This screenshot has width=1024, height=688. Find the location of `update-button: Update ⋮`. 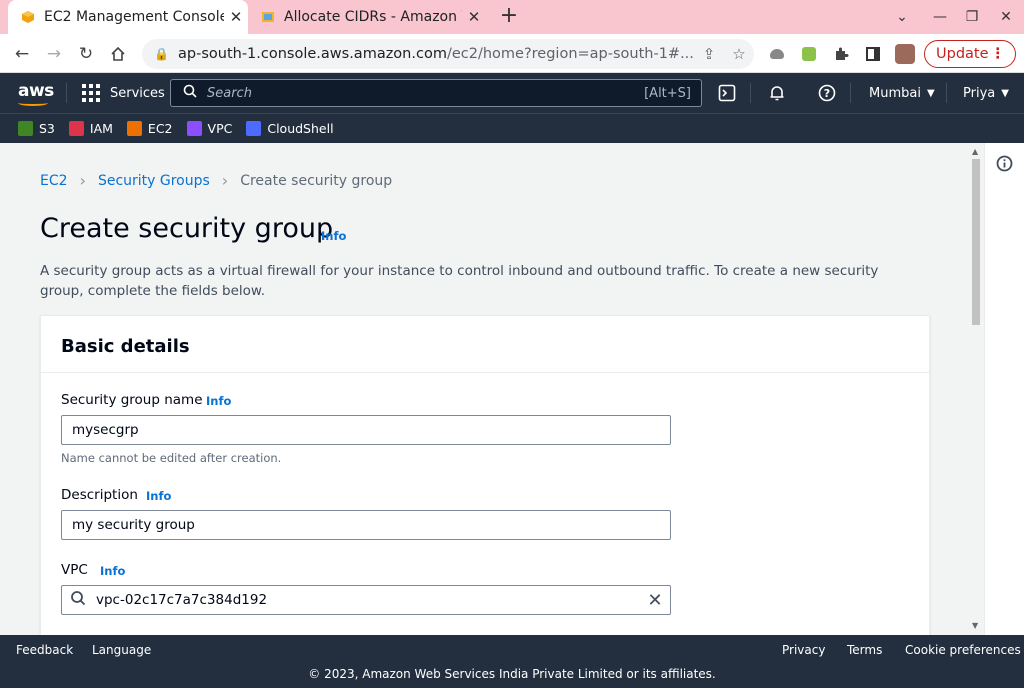

update-button: Update ⋮ is located at coordinates (970, 54).